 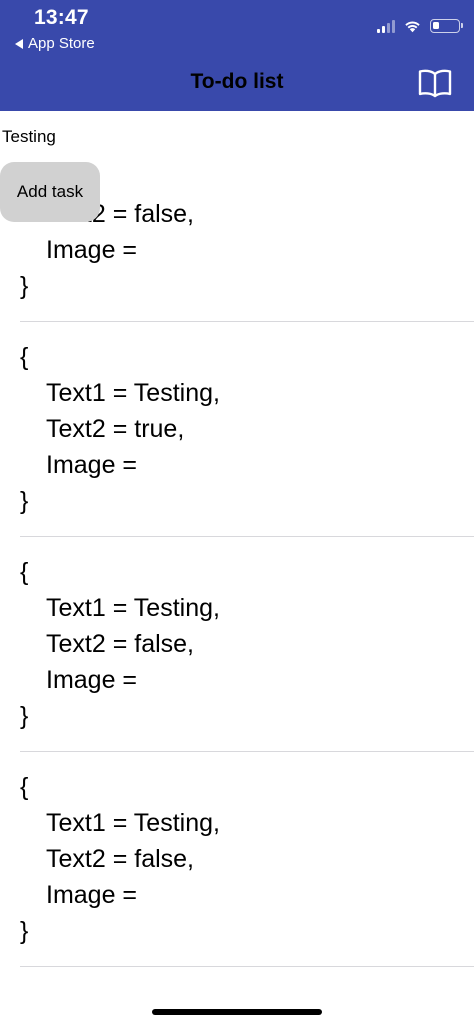 What do you see at coordinates (61, 43) in the screenshot?
I see `back-link-label: App Store` at bounding box center [61, 43].